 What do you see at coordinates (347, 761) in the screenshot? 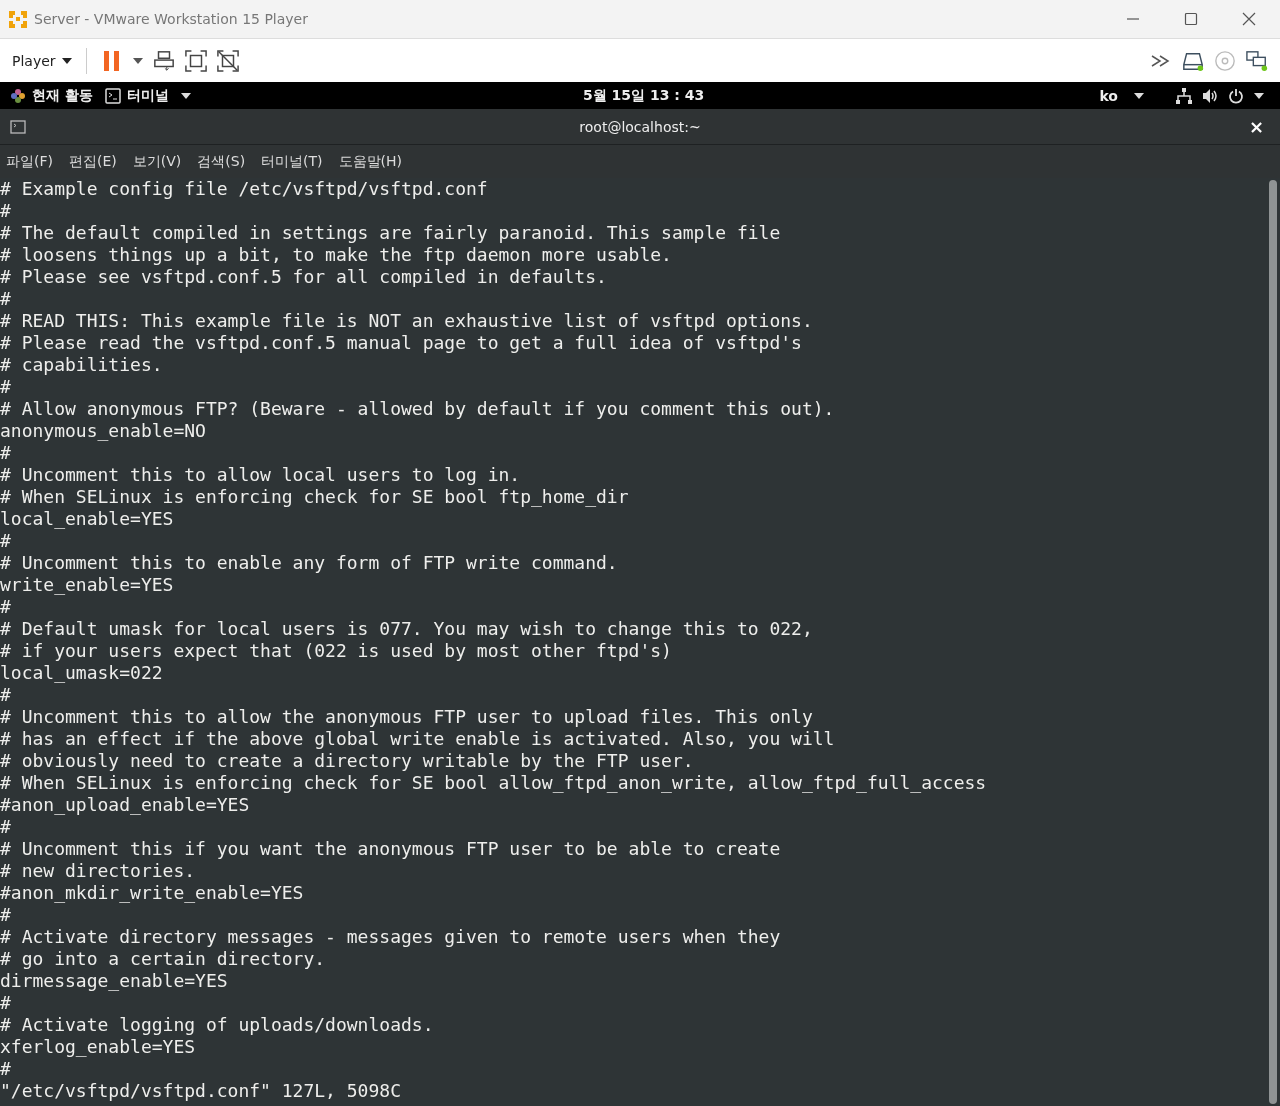
I see `terminal-line: # obviously need to create a directory writable by the FTP user.` at bounding box center [347, 761].